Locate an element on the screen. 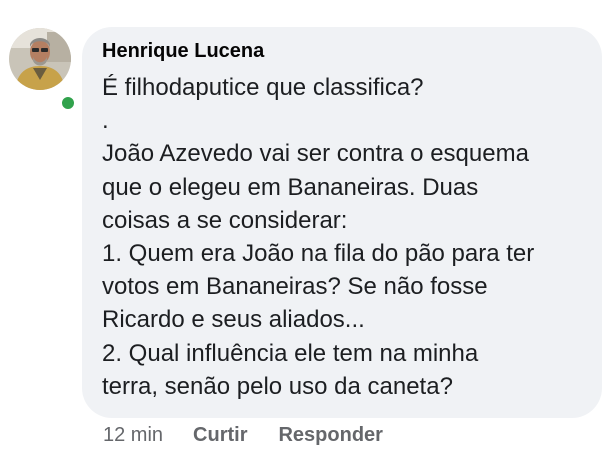 This screenshot has width=610, height=451. comment-line: coisas a se considerar: is located at coordinates (225, 220).